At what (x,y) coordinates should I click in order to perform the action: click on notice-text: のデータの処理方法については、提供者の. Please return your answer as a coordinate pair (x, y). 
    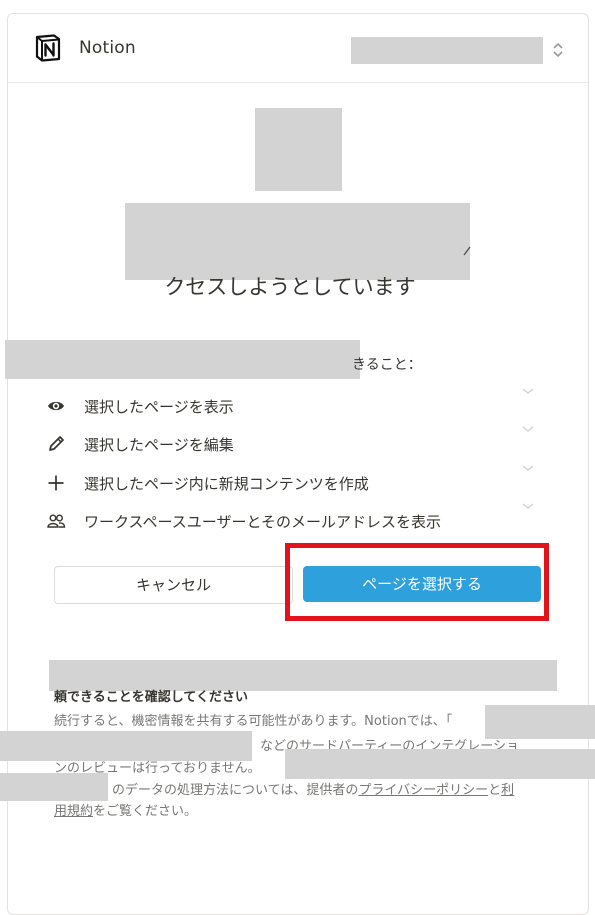
    Looking at the image, I should click on (235, 790).